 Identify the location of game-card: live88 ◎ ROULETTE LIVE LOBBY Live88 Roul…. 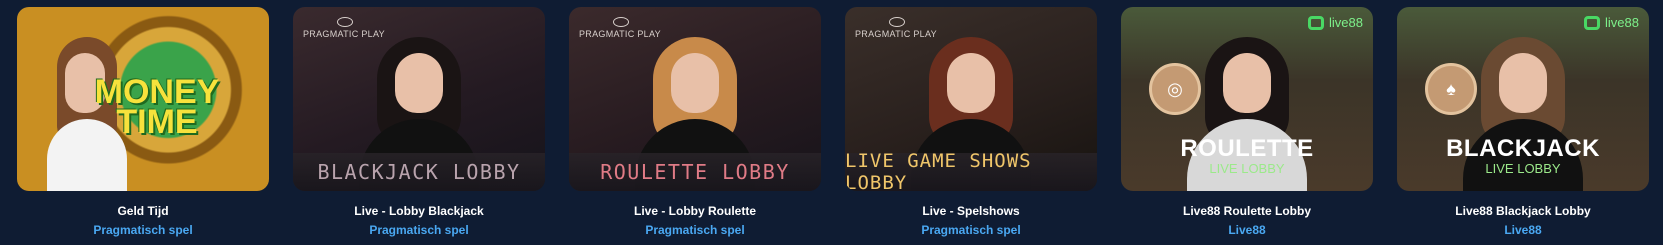
(1247, 122).